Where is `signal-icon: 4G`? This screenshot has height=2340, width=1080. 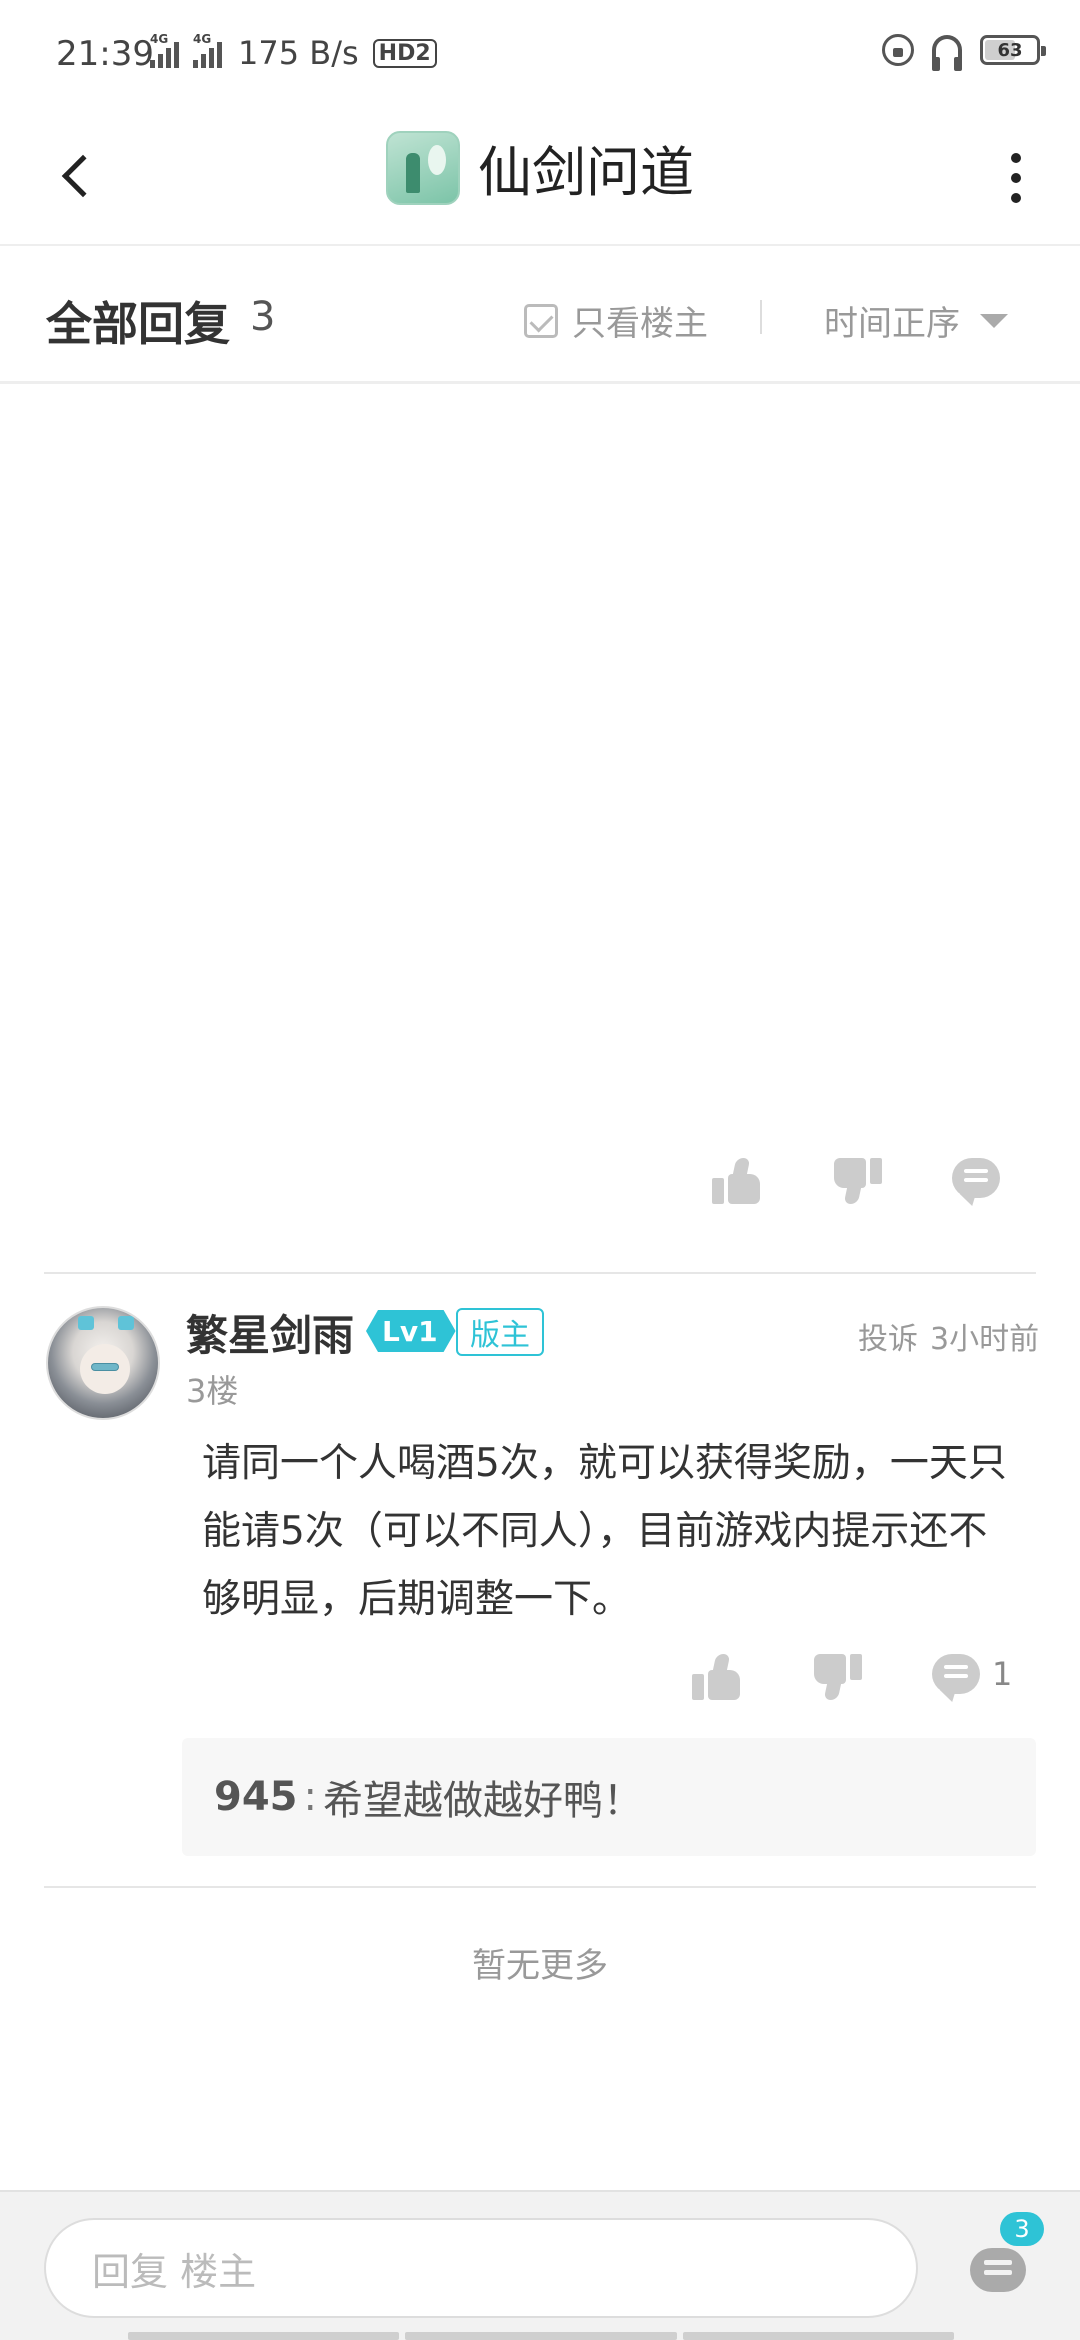 signal-icon: 4G is located at coordinates (164, 50).